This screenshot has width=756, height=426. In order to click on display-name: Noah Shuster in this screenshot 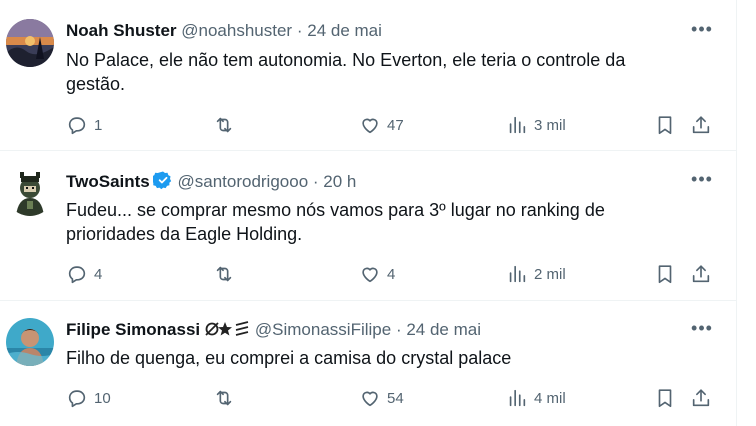, I will do `click(121, 30)`.